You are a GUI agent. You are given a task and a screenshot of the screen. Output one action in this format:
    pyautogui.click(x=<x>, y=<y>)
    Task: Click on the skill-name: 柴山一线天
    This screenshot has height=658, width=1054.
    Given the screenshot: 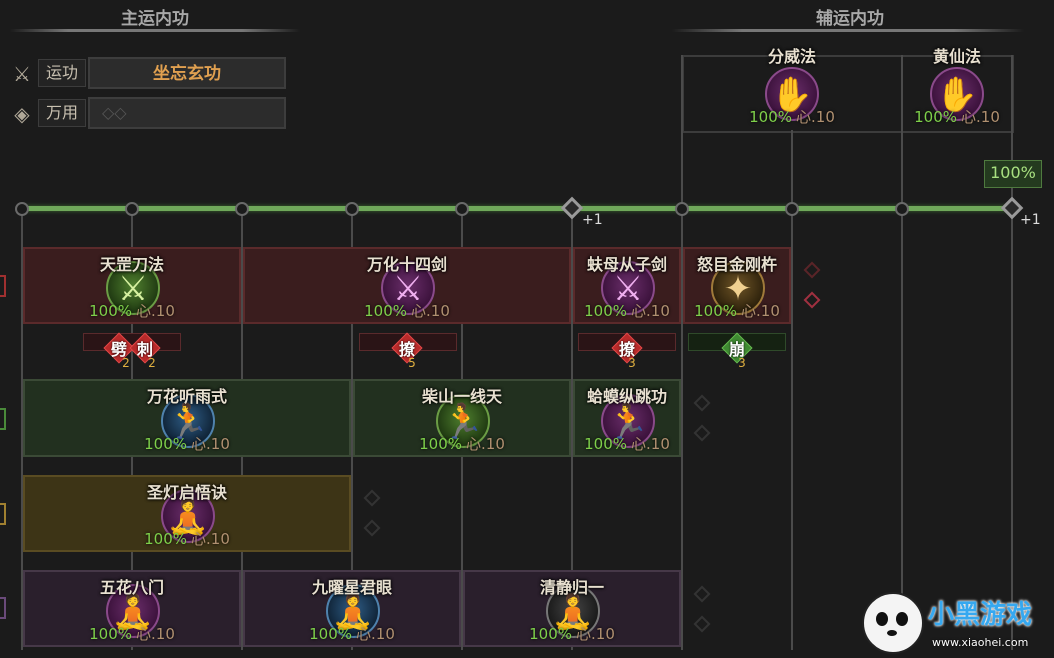 What is the action you would take?
    pyautogui.click(x=461, y=396)
    